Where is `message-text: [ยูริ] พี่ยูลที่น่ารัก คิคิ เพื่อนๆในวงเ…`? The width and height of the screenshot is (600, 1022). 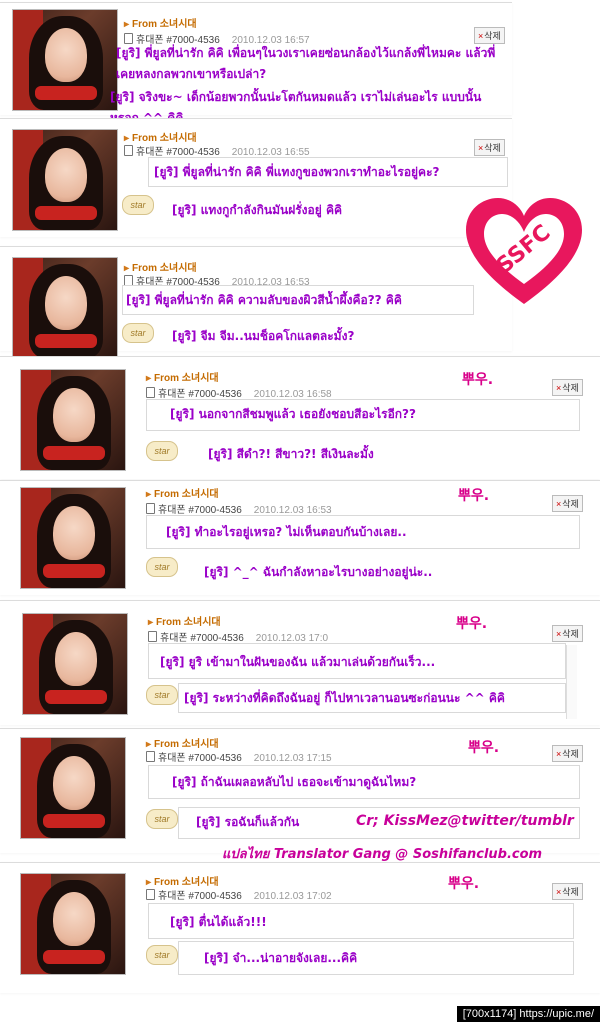
message-text: [ยูริ] พี่ยูลที่น่ารัก คิคิ เพื่อนๆในวงเ… is located at coordinates (306, 63).